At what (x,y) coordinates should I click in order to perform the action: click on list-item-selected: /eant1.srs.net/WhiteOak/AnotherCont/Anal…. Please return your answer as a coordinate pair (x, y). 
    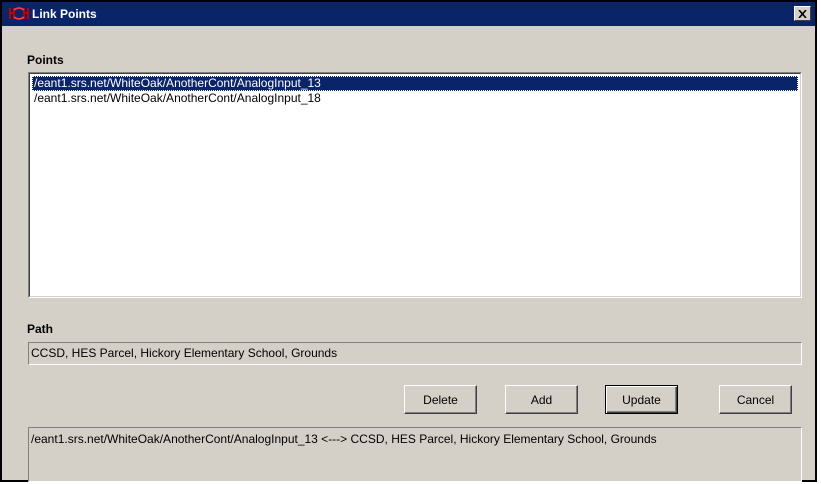
    Looking at the image, I should click on (415, 83).